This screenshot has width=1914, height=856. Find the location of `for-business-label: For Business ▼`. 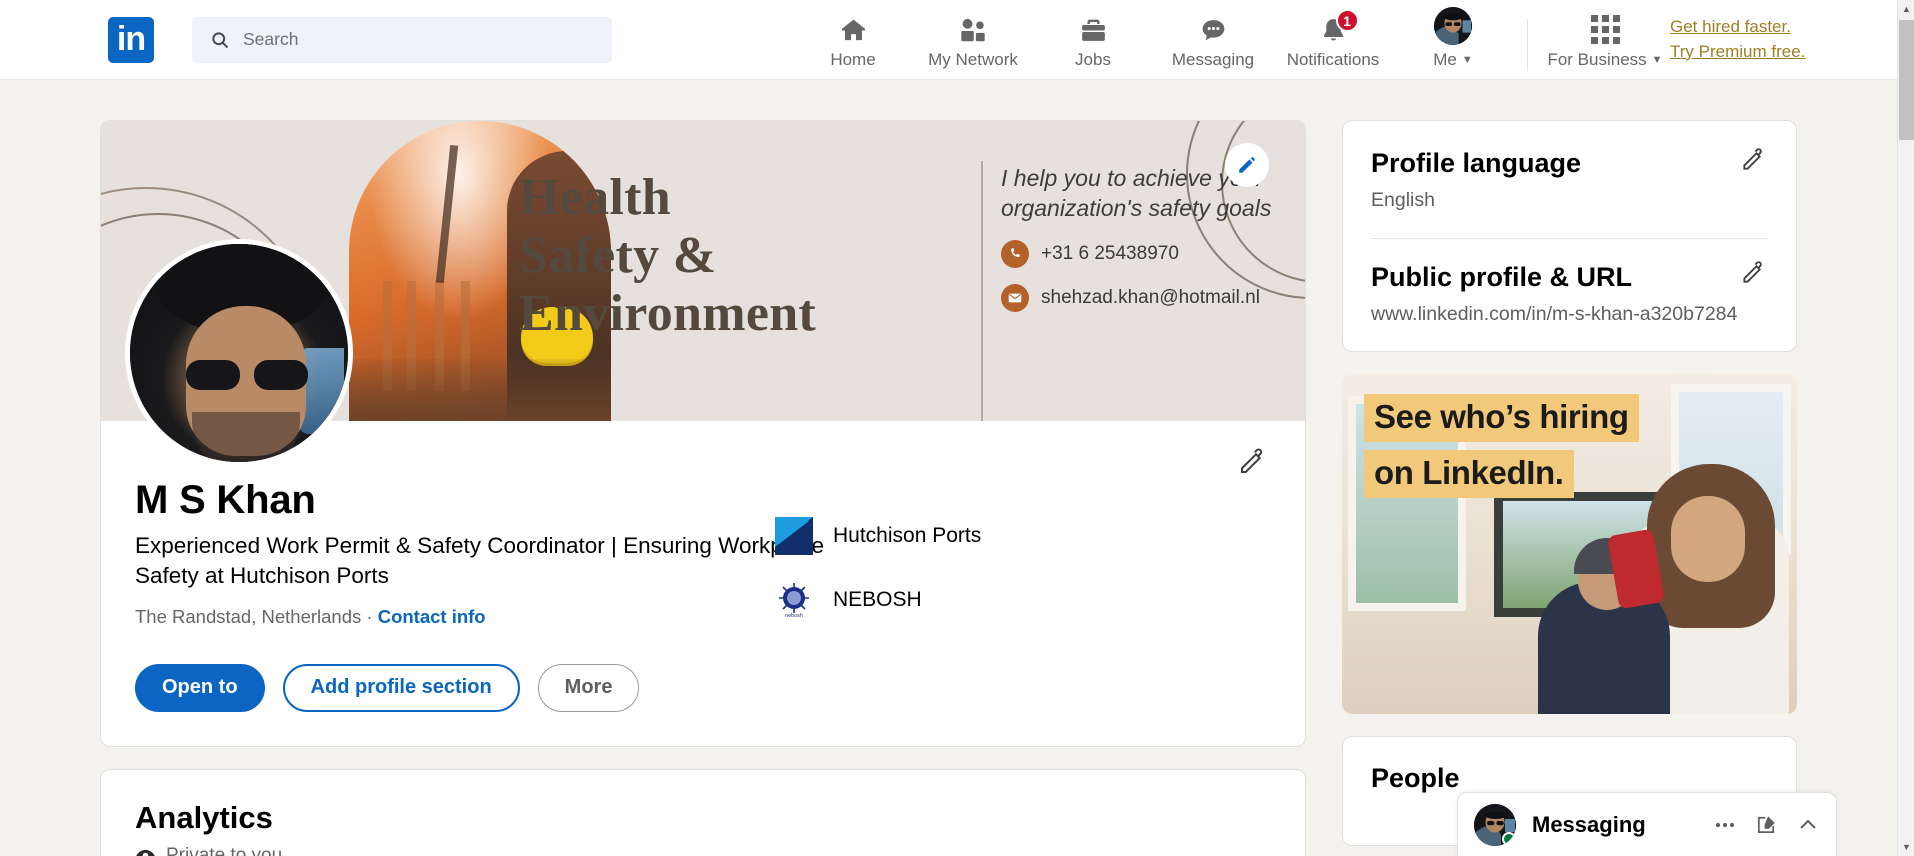

for-business-label: For Business ▼ is located at coordinates (1604, 60).